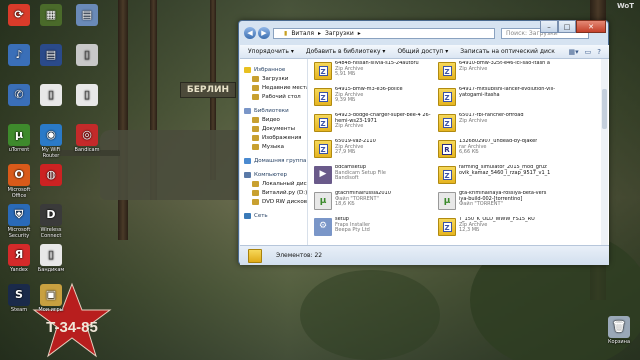 The image size is (640, 360). What do you see at coordinates (273, 174) in the screenshot?
I see `nav-computer: Компьютер` at bounding box center [273, 174].